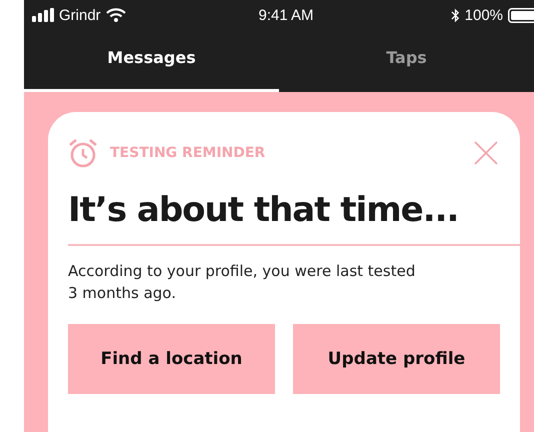 This screenshot has height=432, width=534. Describe the element at coordinates (486, 153) in the screenshot. I see `close-icon` at that location.